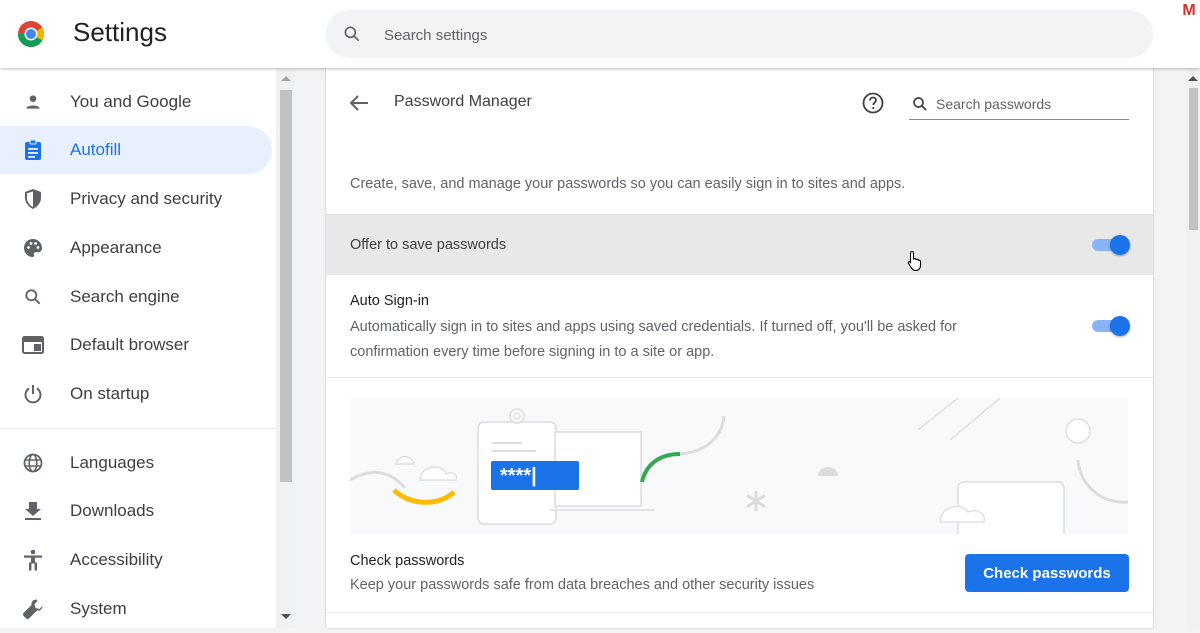 Image resolution: width=1200 pixels, height=633 pixels. Describe the element at coordinates (116, 559) in the screenshot. I see `sidebar-item-label: Accessibility` at that location.